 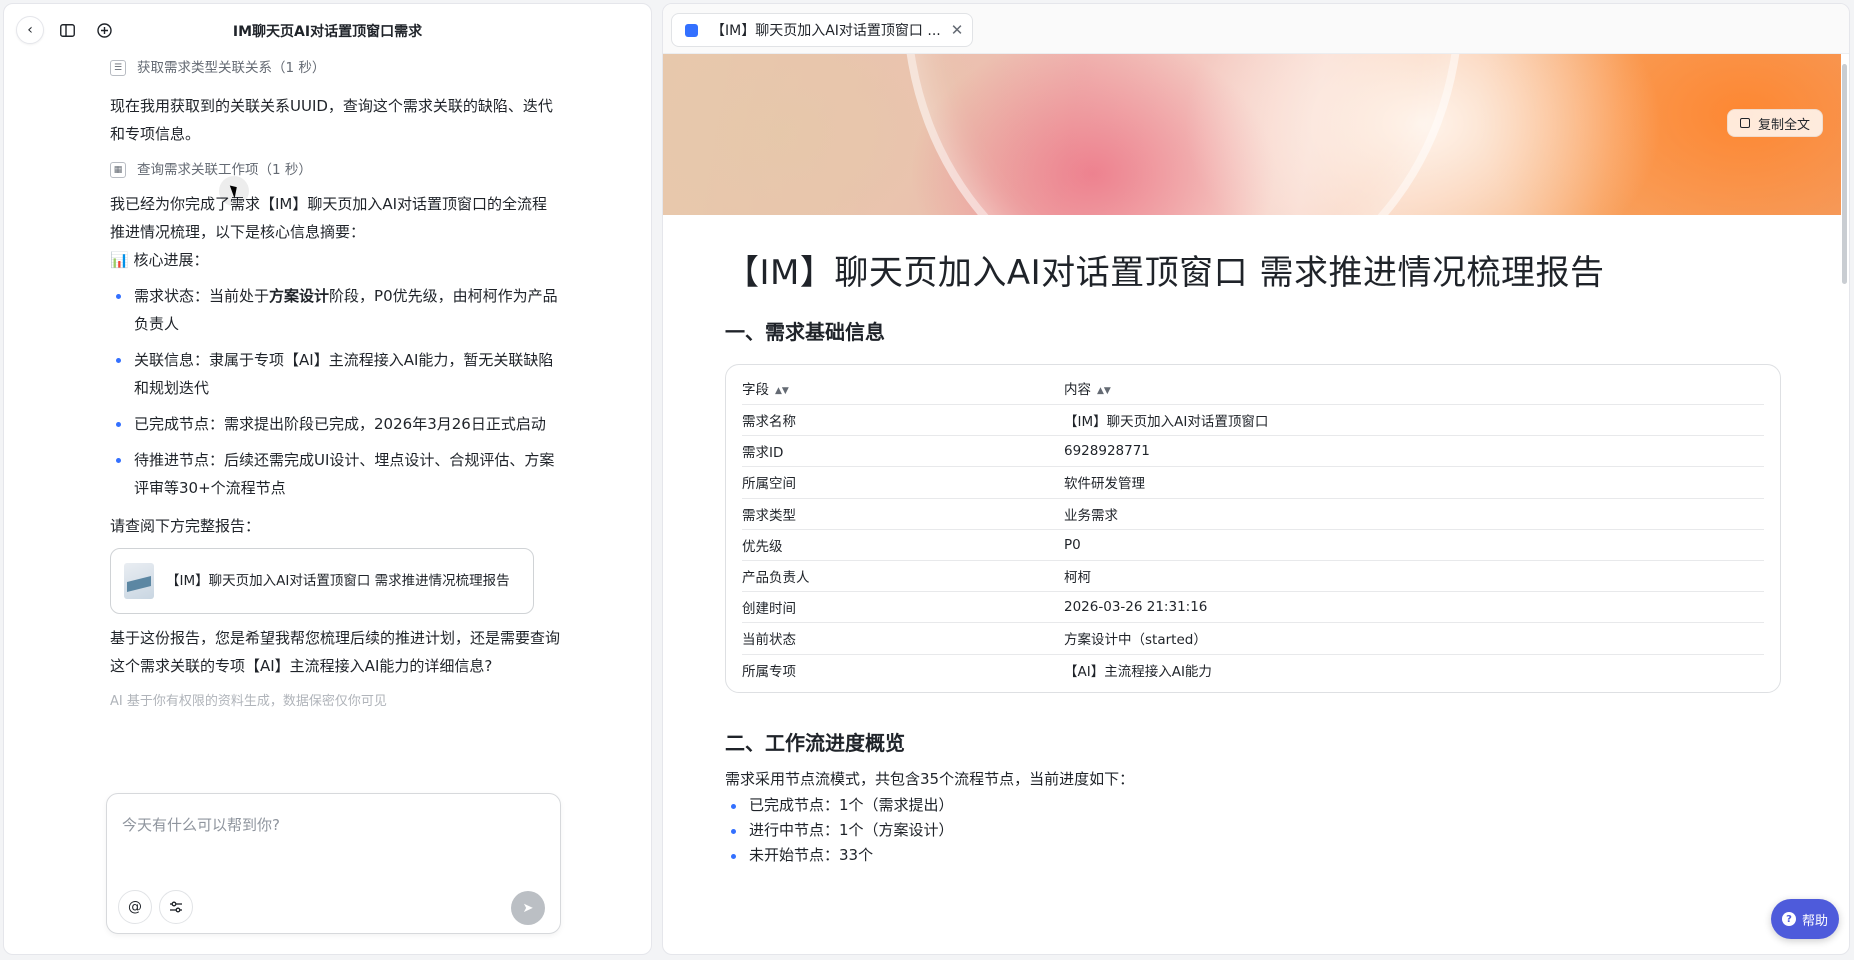 What do you see at coordinates (1253, 639) in the screenshot?
I see `table-row: 当前状态 方案设计中（started）` at bounding box center [1253, 639].